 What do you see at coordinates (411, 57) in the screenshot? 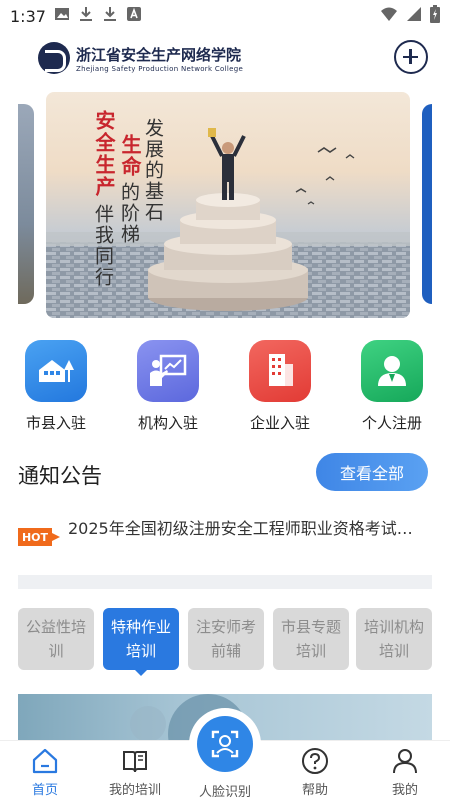
I see `add-icon` at bounding box center [411, 57].